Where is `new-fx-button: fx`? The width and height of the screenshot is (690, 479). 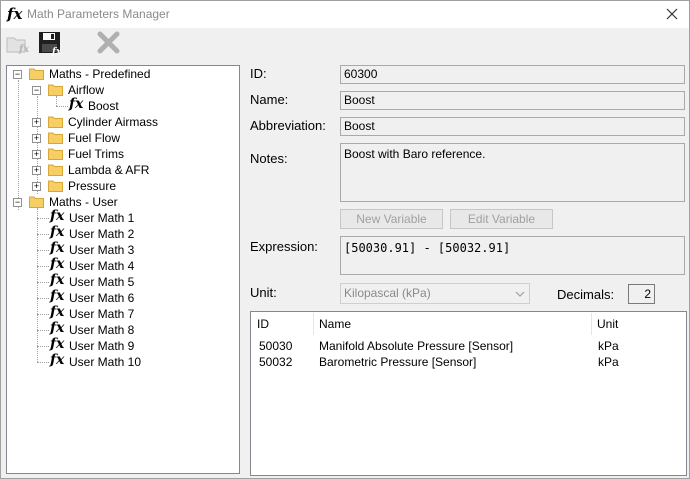 new-fx-button: fx is located at coordinates (19, 43).